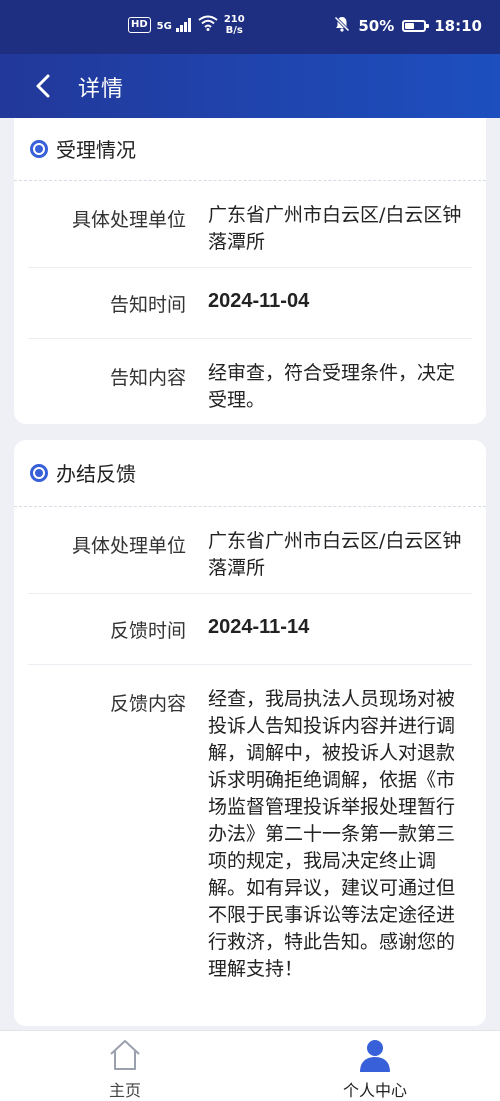 The width and height of the screenshot is (500, 1101). Describe the element at coordinates (174, 25) in the screenshot. I see `signal-icon: 5G` at that location.